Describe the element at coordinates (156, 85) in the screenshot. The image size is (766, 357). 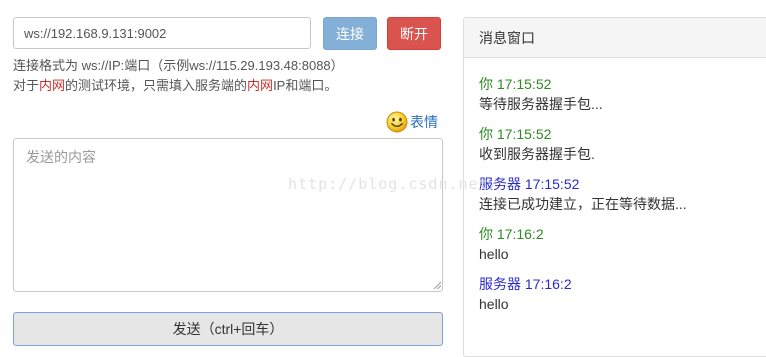
I see `intranet-hint-text: 的测试环境，只需填入服务端的` at that location.